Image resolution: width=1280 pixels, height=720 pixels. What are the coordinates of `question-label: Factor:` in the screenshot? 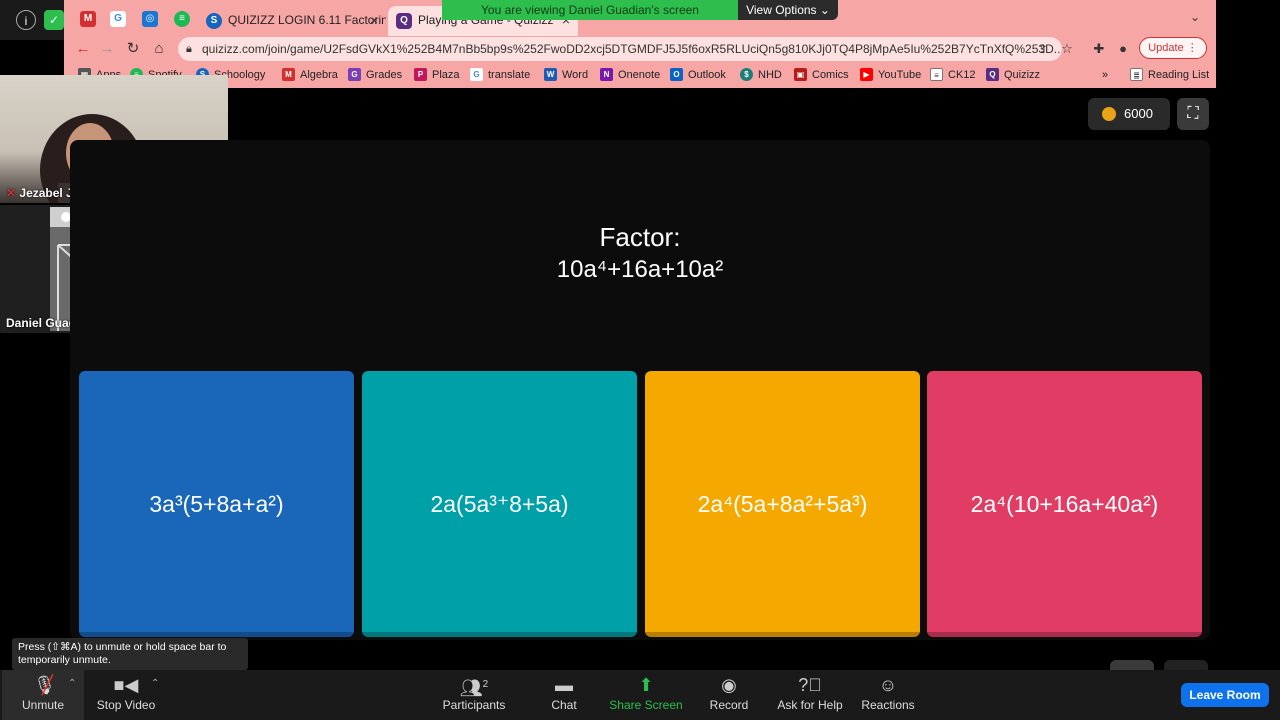 It's located at (640, 237).